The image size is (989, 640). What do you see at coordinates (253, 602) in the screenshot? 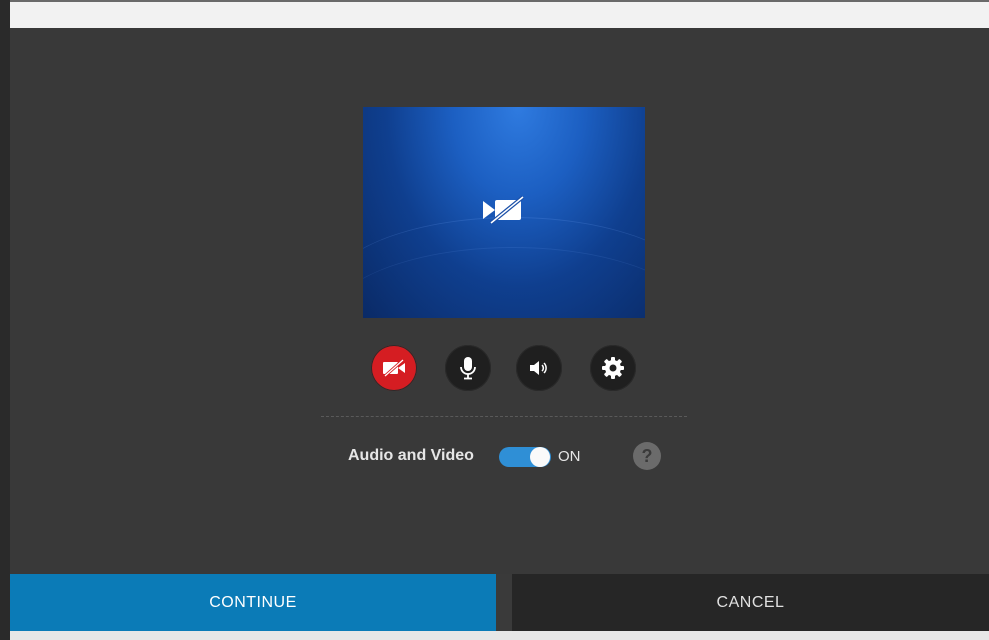
I see `continue-button: CONTINUE` at bounding box center [253, 602].